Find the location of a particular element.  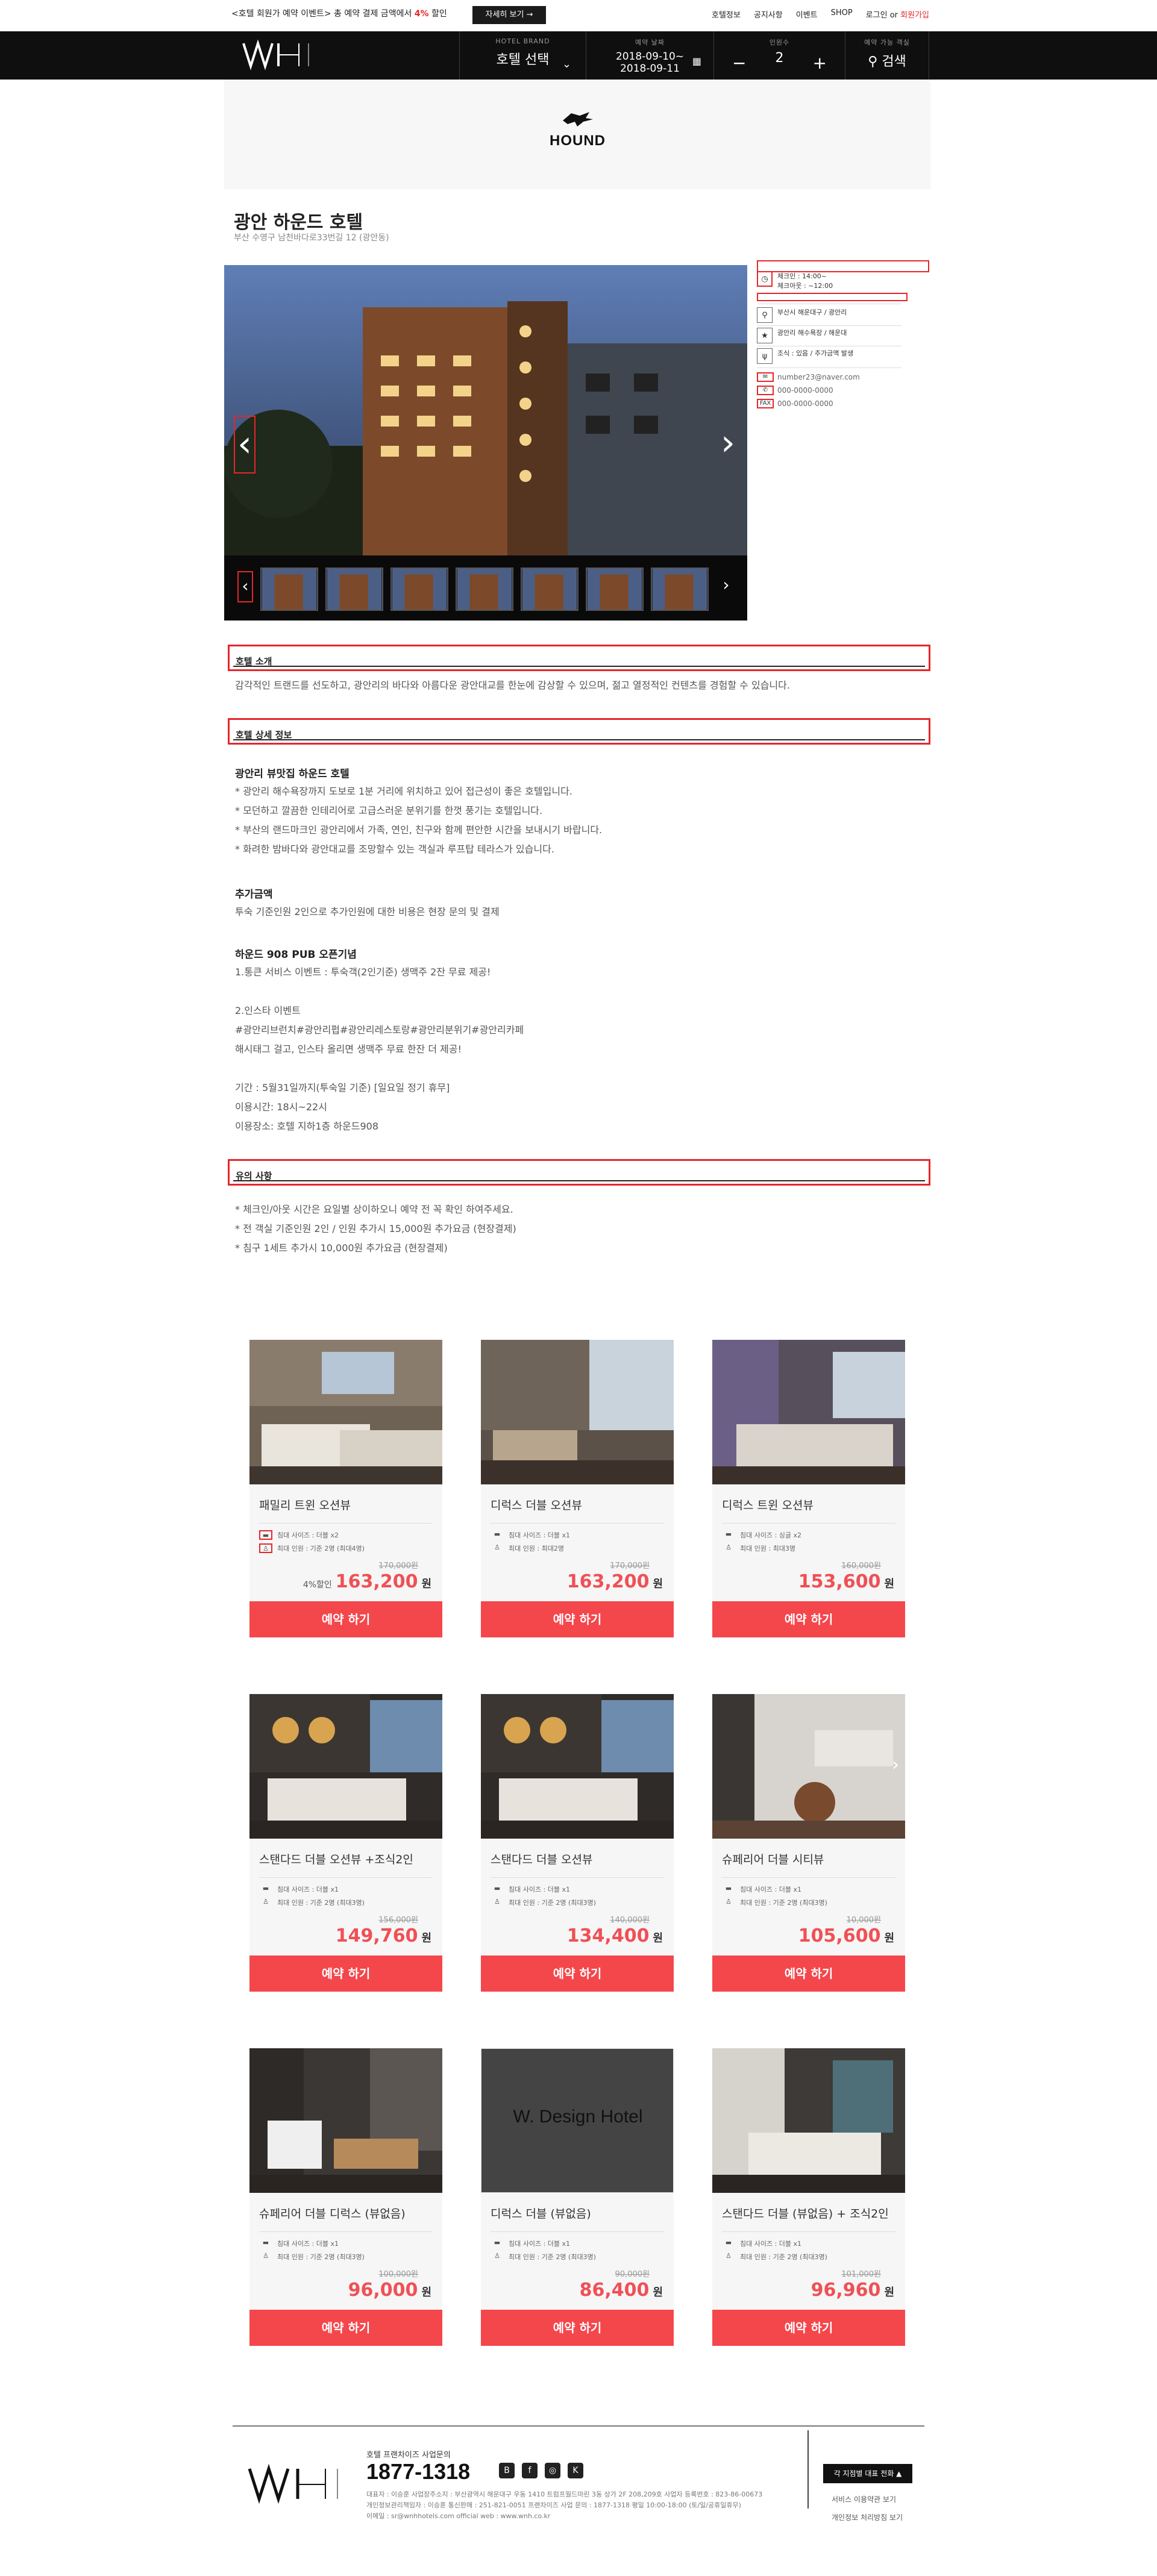

bed-size-text: 침대 사이즈 : 더블 x1 is located at coordinates (771, 2244).